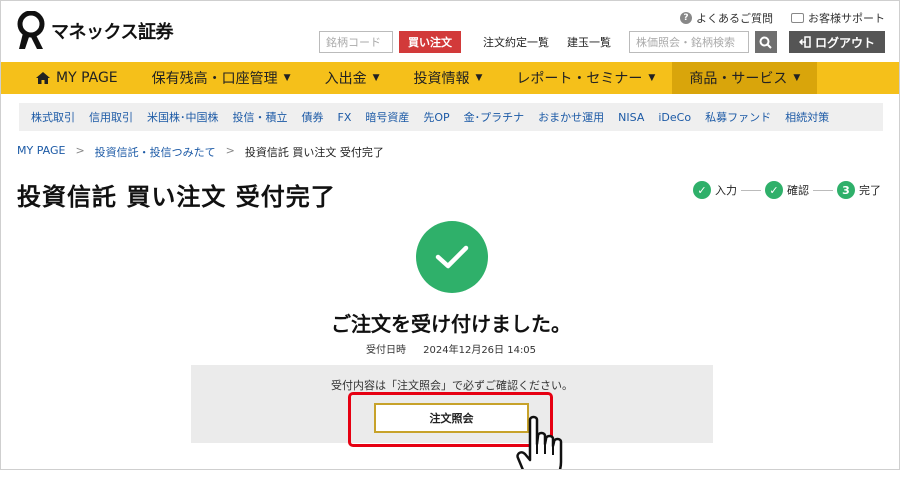 The image size is (900, 490). I want to click on brand-logo: マネックス証券, so click(94, 31).